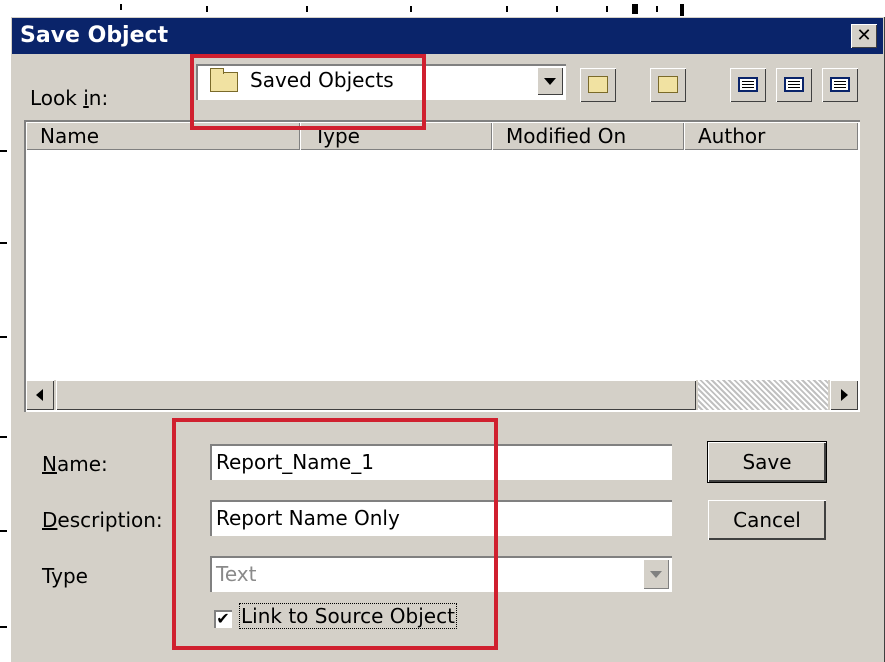  What do you see at coordinates (5, 331) in the screenshot?
I see `left-ruler` at bounding box center [5, 331].